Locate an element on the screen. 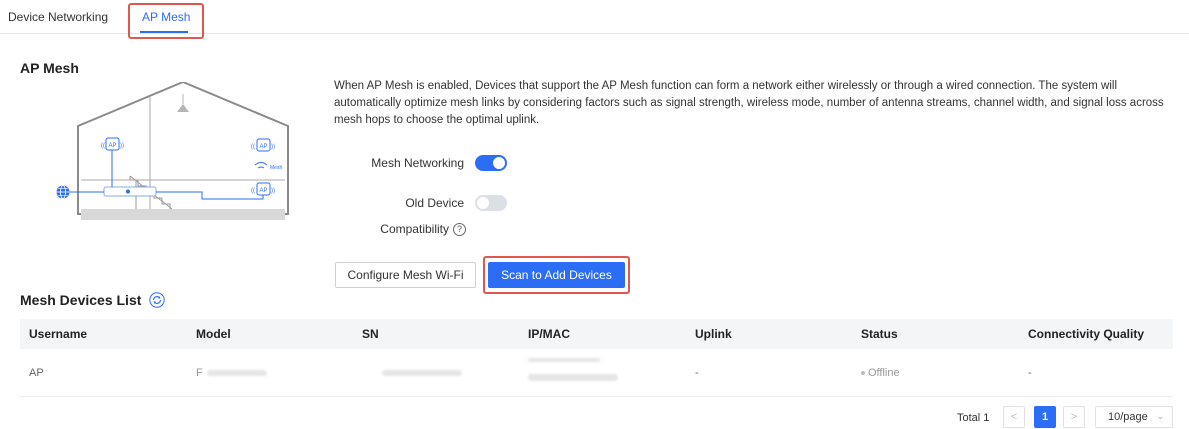  refresh-icon is located at coordinates (157, 300).